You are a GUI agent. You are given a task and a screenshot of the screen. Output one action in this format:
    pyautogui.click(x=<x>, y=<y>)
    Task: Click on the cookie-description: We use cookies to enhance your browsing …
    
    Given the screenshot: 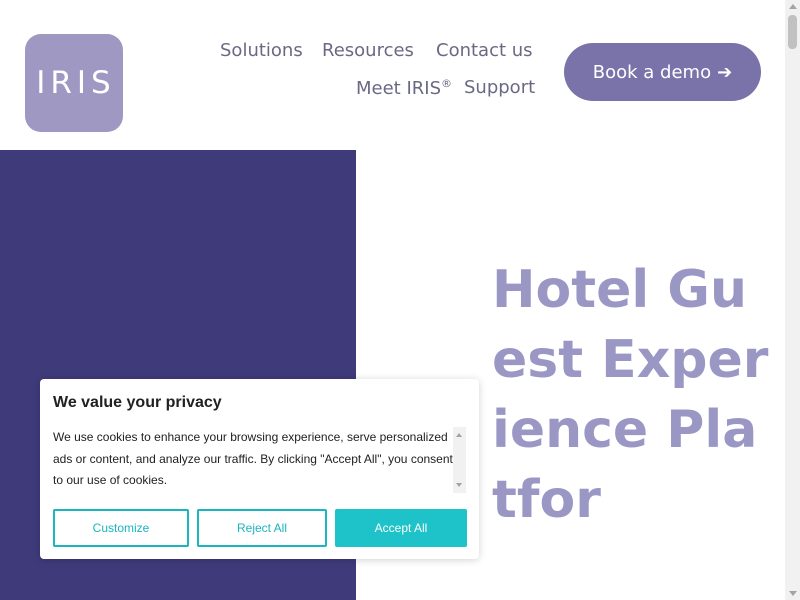 What is the action you would take?
    pyautogui.click(x=253, y=458)
    